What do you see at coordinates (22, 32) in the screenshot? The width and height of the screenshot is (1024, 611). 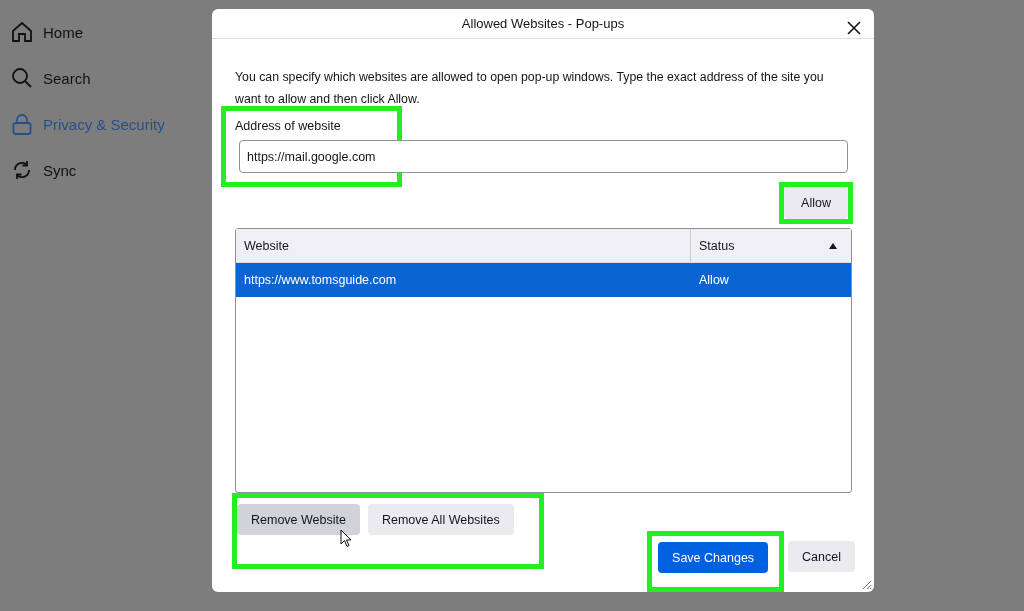 I see `home-icon` at bounding box center [22, 32].